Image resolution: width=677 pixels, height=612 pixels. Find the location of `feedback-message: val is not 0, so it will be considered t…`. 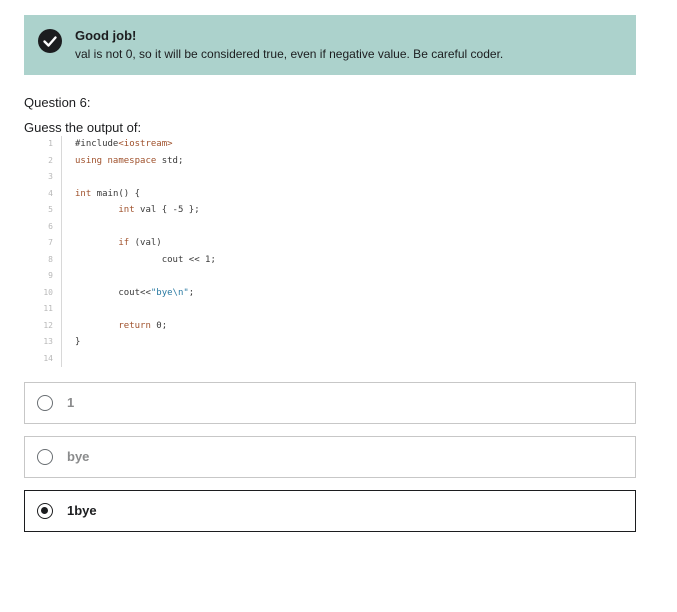

feedback-message: val is not 0, so it will be considered t… is located at coordinates (289, 54).